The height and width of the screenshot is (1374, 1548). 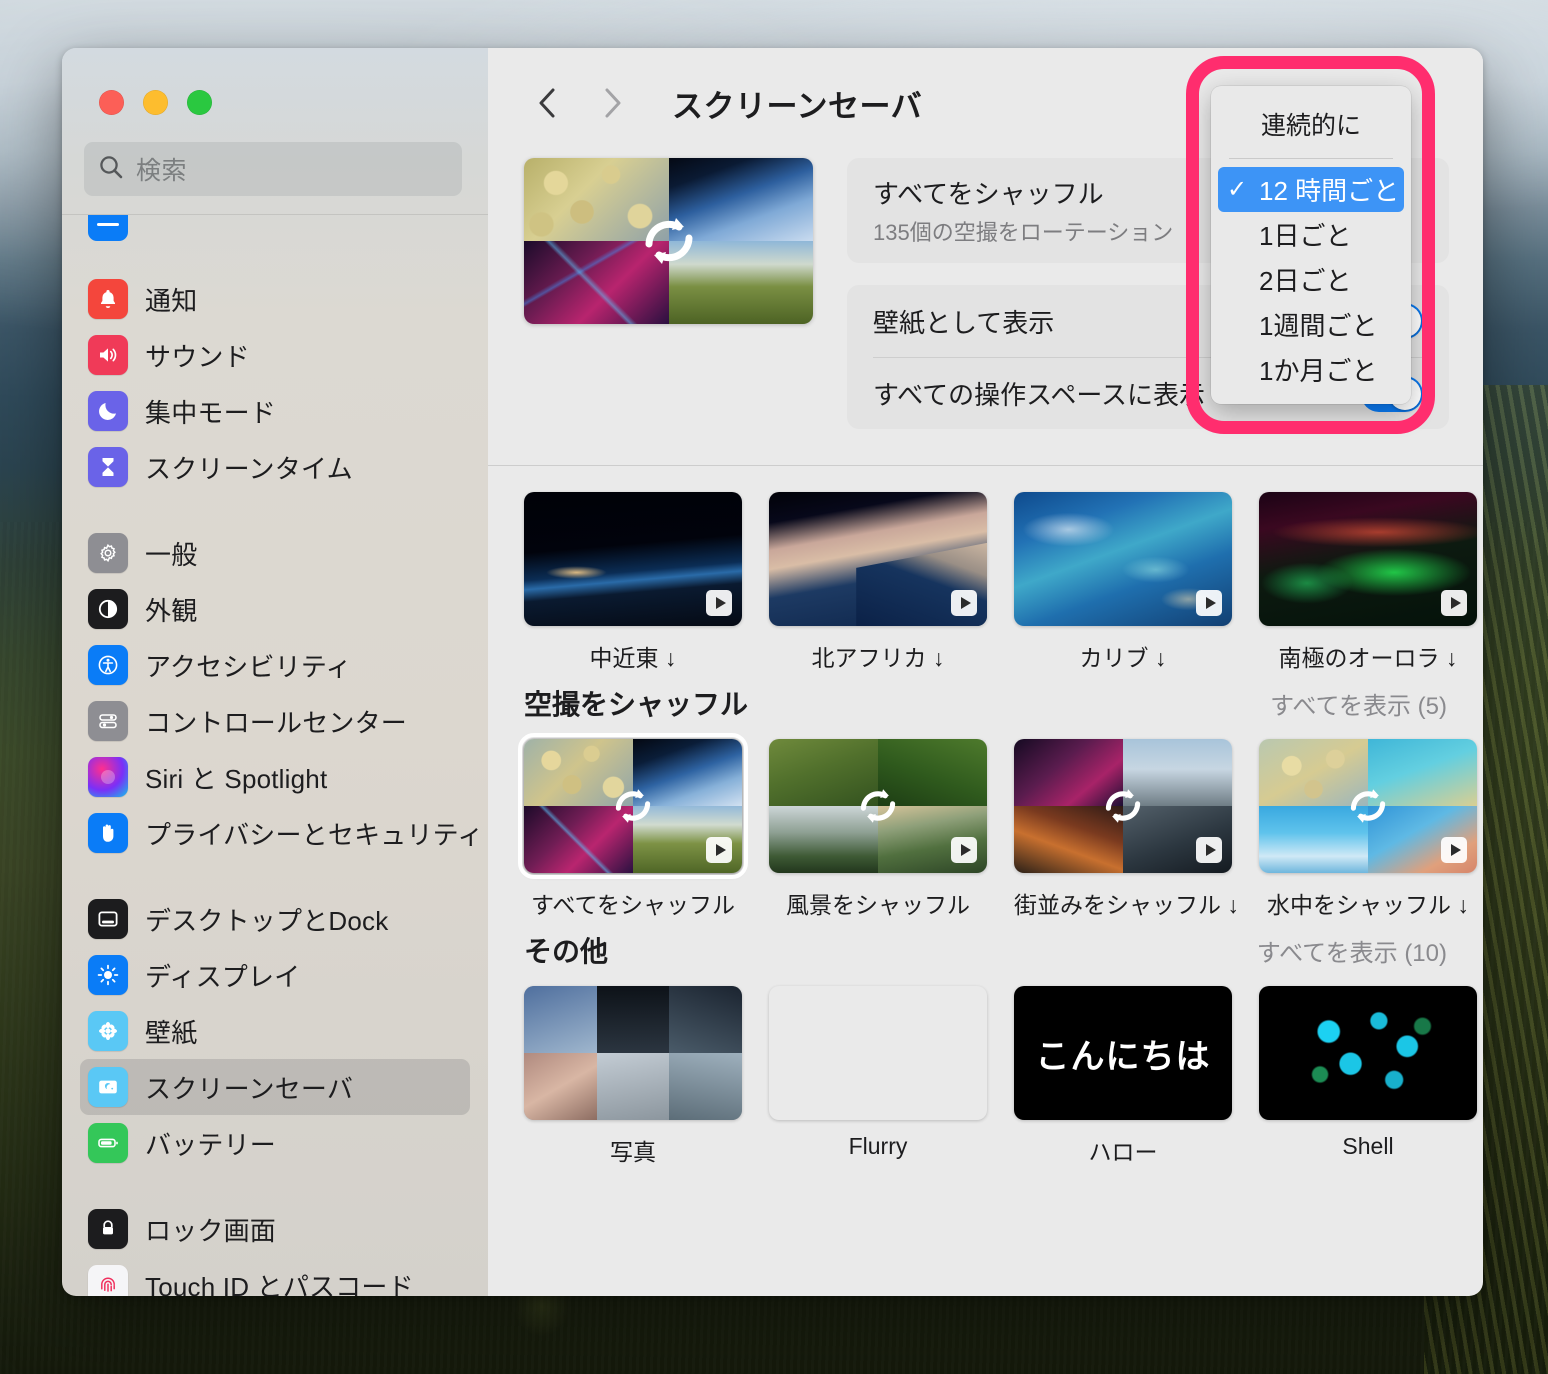 What do you see at coordinates (108, 299) in the screenshot?
I see `bell-icon` at bounding box center [108, 299].